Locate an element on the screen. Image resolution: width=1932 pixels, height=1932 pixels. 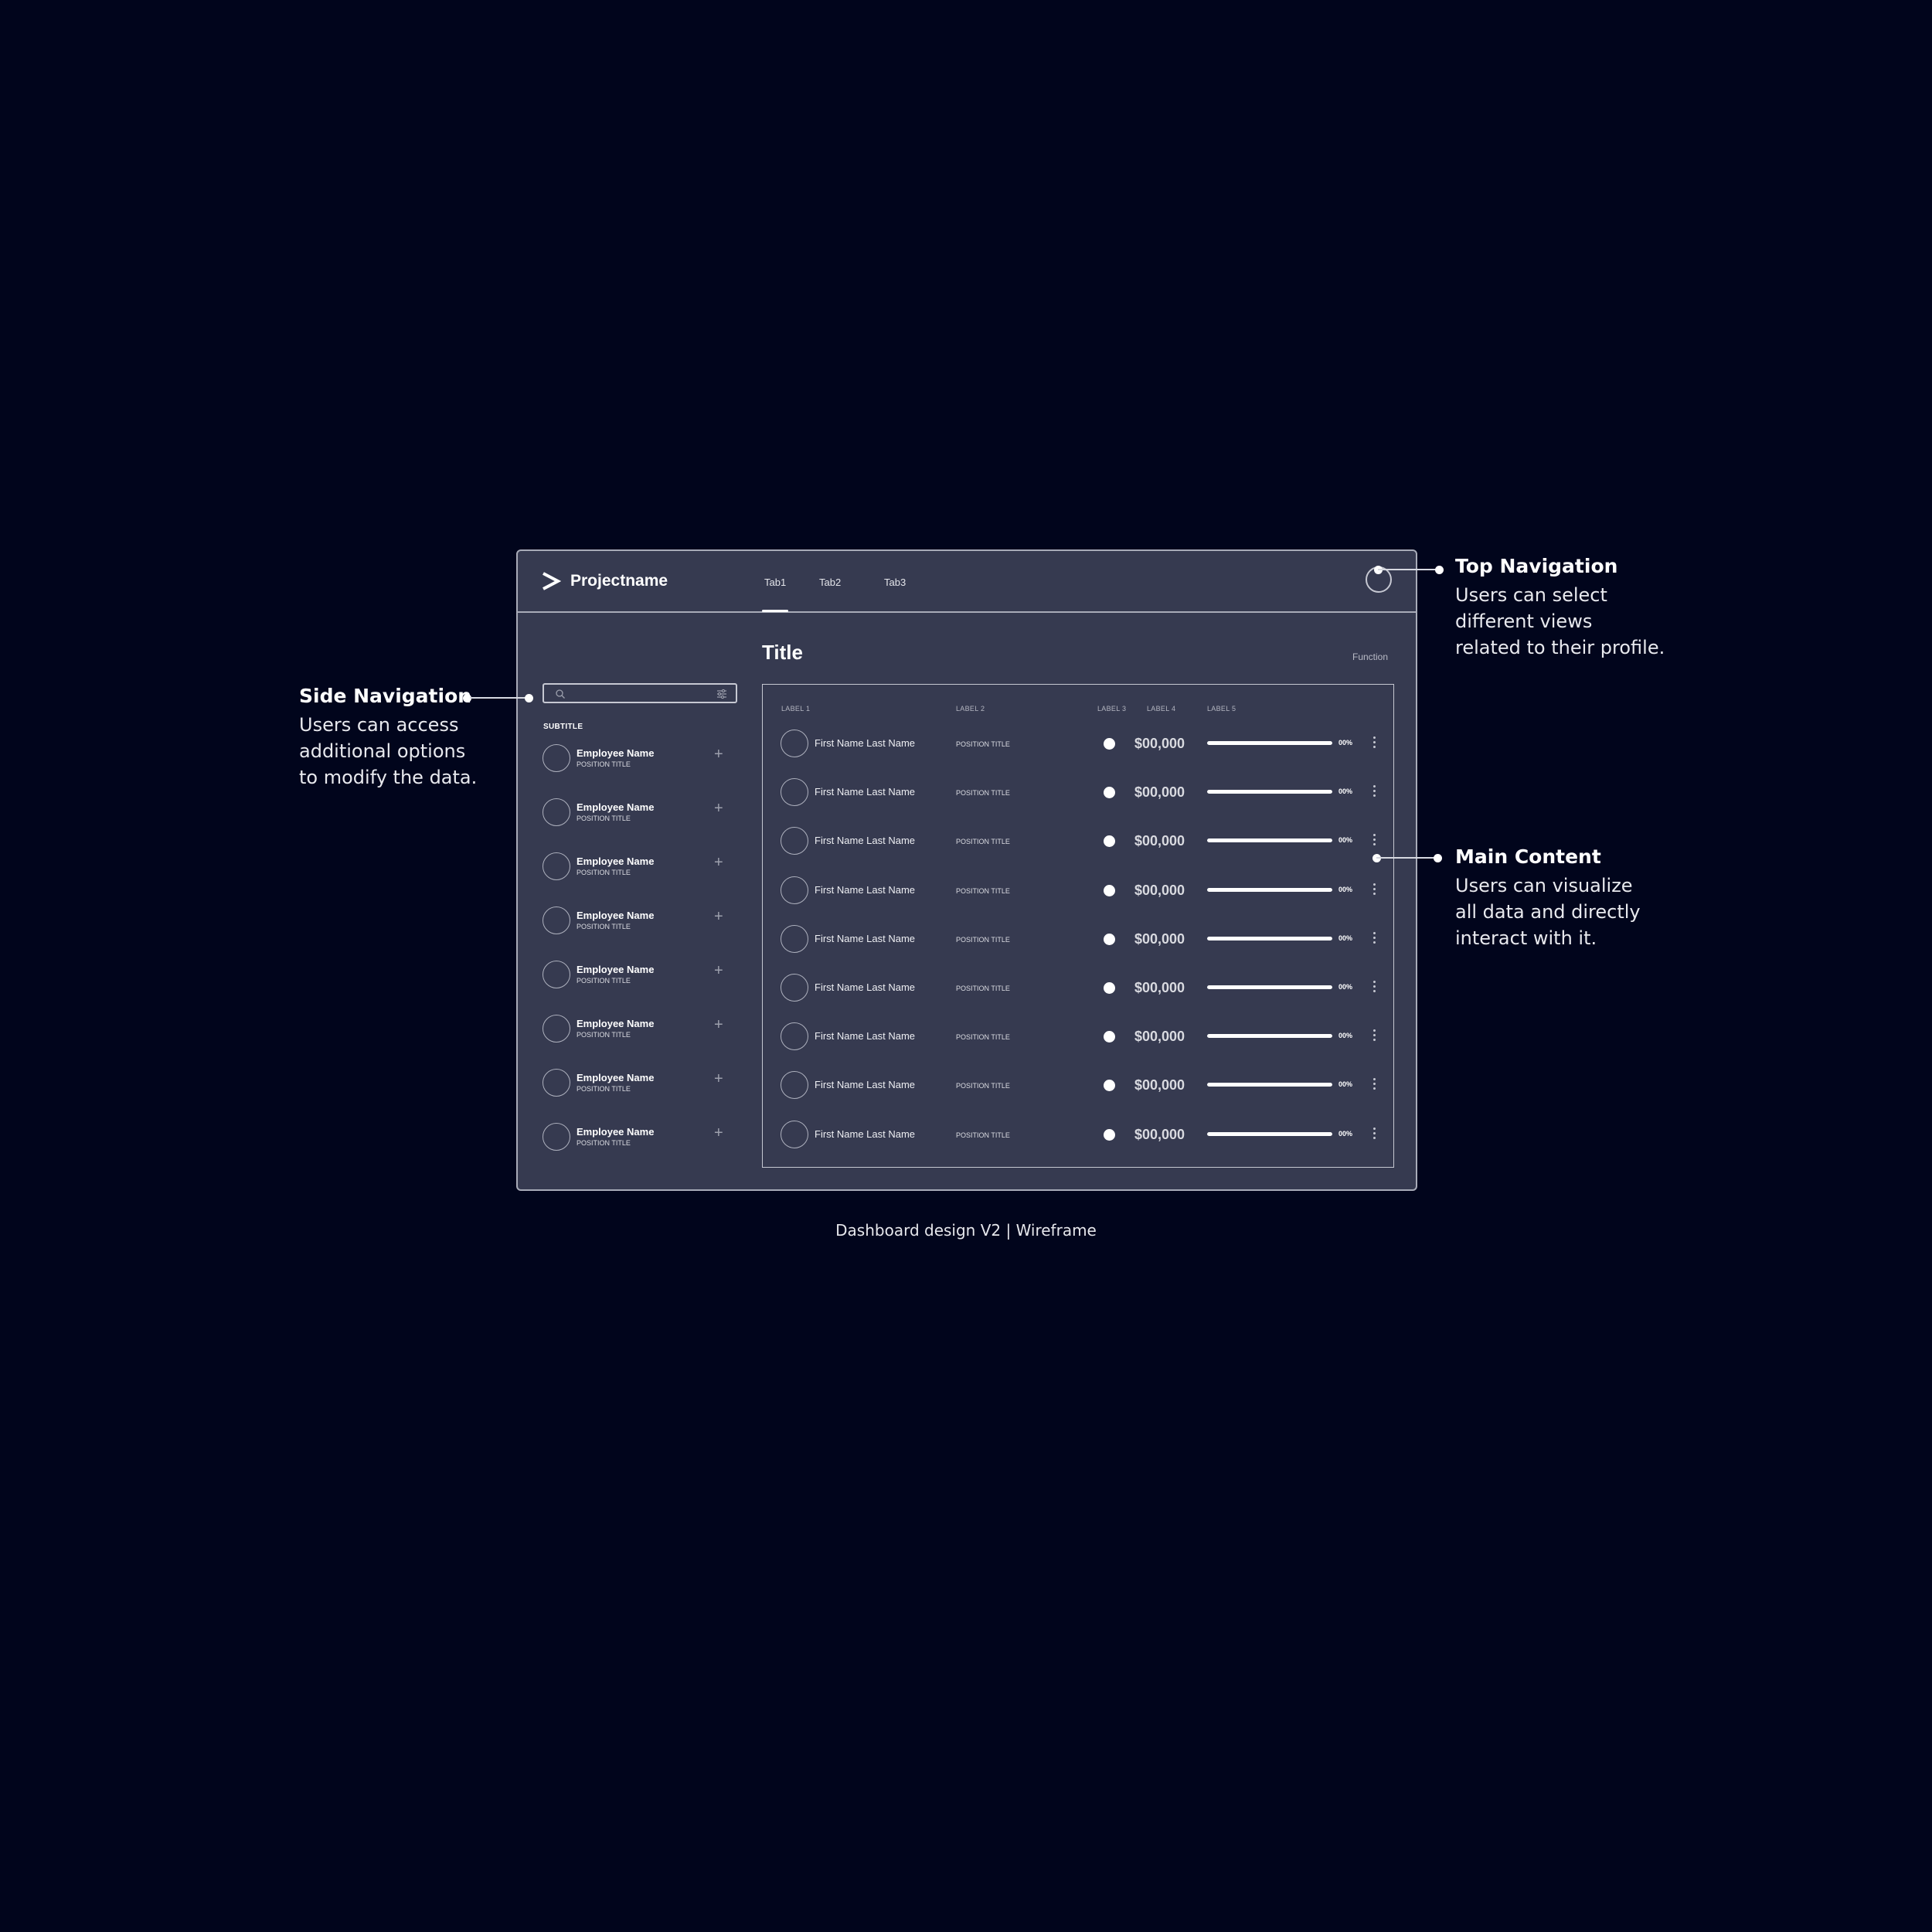
callout-title: Top Navigation is located at coordinates (1537, 566).